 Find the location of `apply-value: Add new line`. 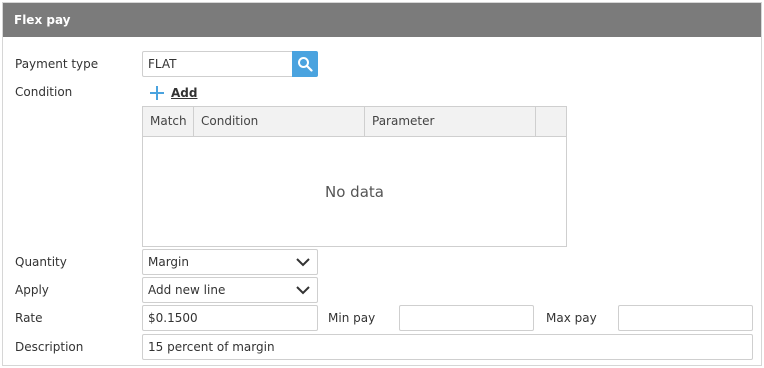

apply-value: Add new line is located at coordinates (187, 290).